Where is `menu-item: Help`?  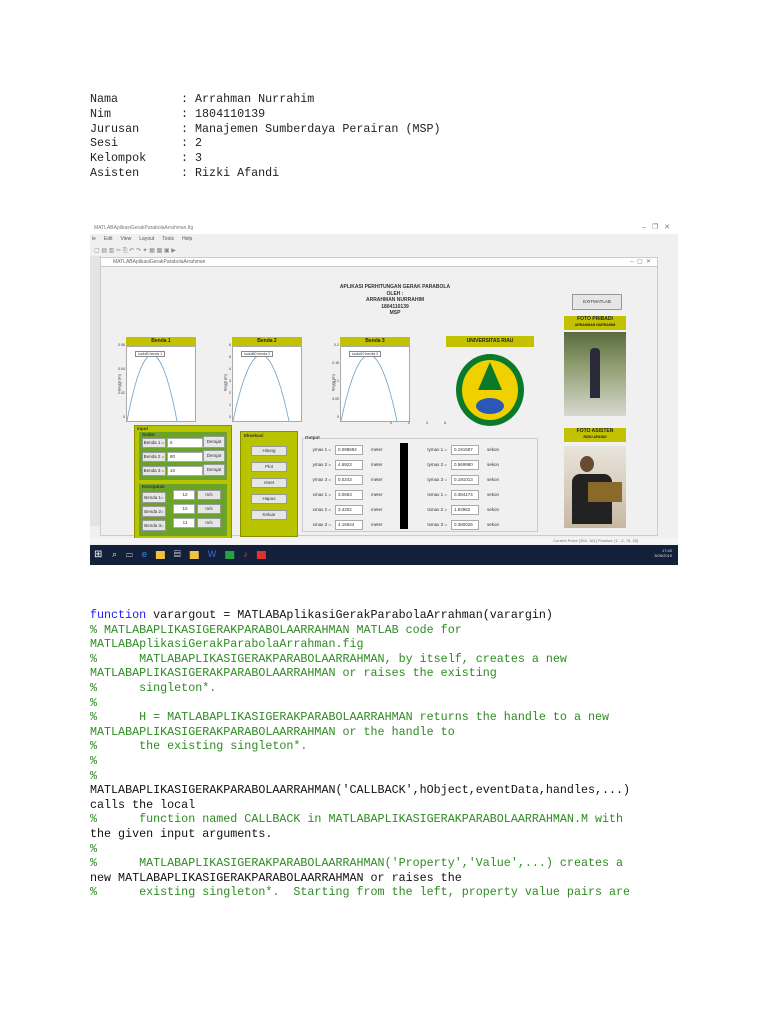
menu-item: Help is located at coordinates (187, 239).